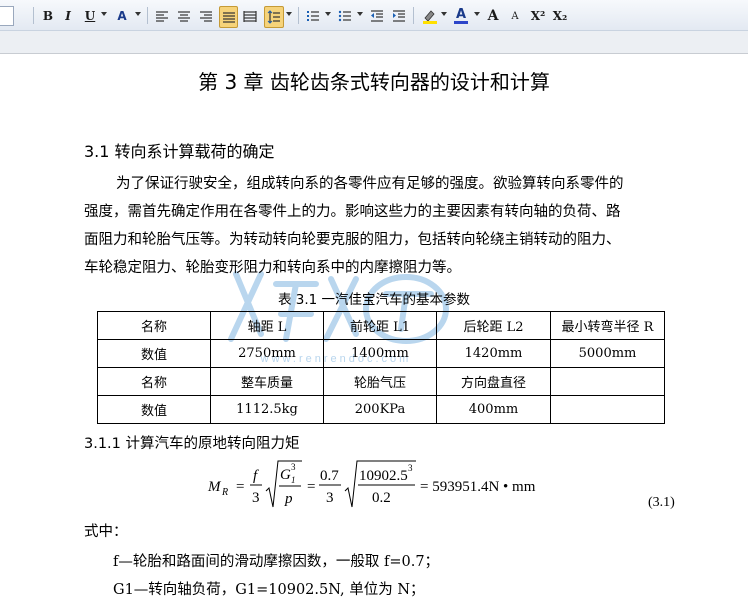  Describe the element at coordinates (370, 184) in the screenshot. I see `paragraph-line-1: 为了保证行驶安全，组成转向系的各零件应有足够的强度。欲验算转向系零件的` at that location.